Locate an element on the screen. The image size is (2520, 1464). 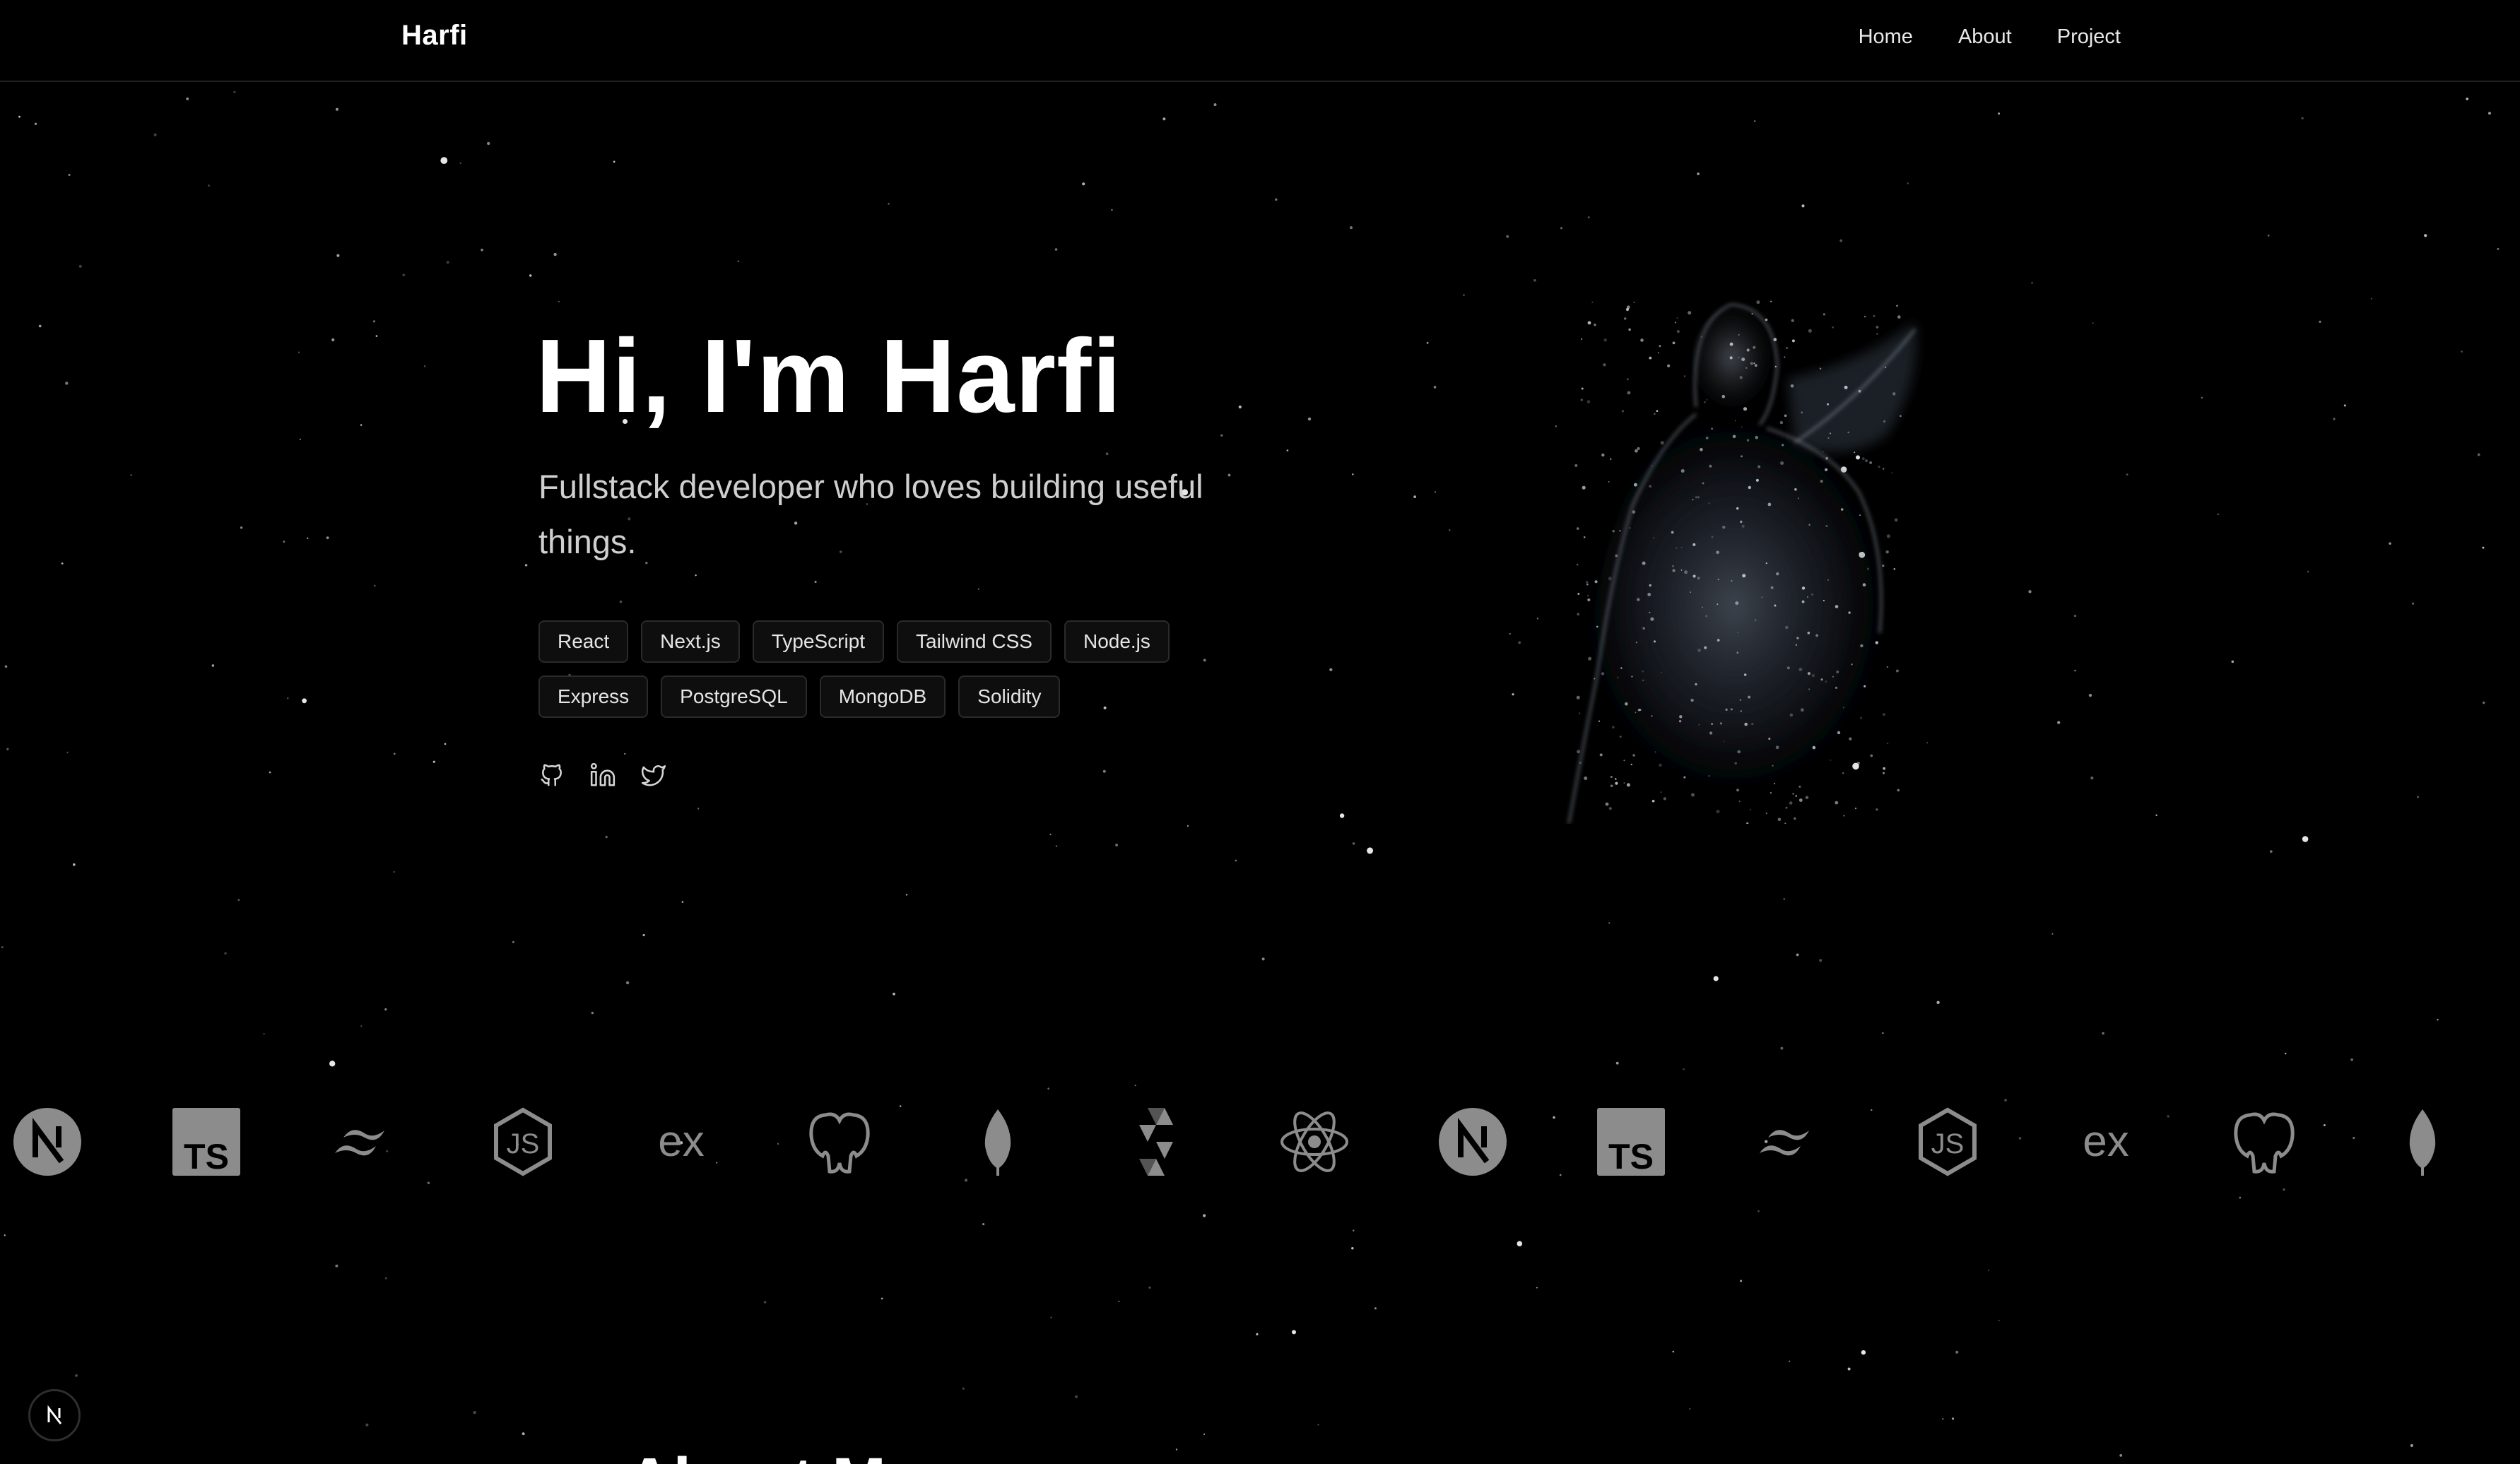
nextjs-icon is located at coordinates (1473, 1141).